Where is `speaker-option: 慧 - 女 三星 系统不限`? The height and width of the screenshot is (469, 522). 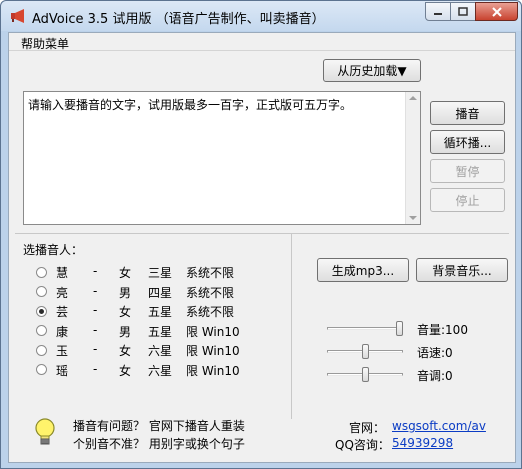 speaker-option: 慧 - 女 三星 系统不限 is located at coordinates (146, 272).